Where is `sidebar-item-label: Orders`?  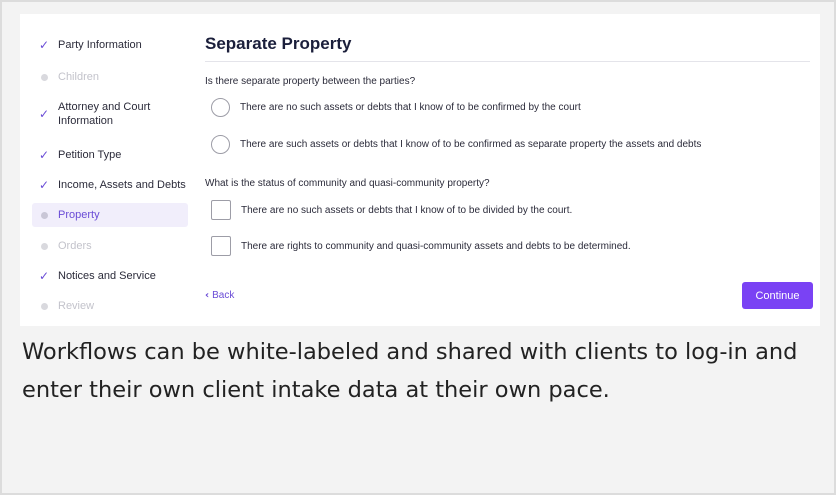 sidebar-item-label: Orders is located at coordinates (75, 246).